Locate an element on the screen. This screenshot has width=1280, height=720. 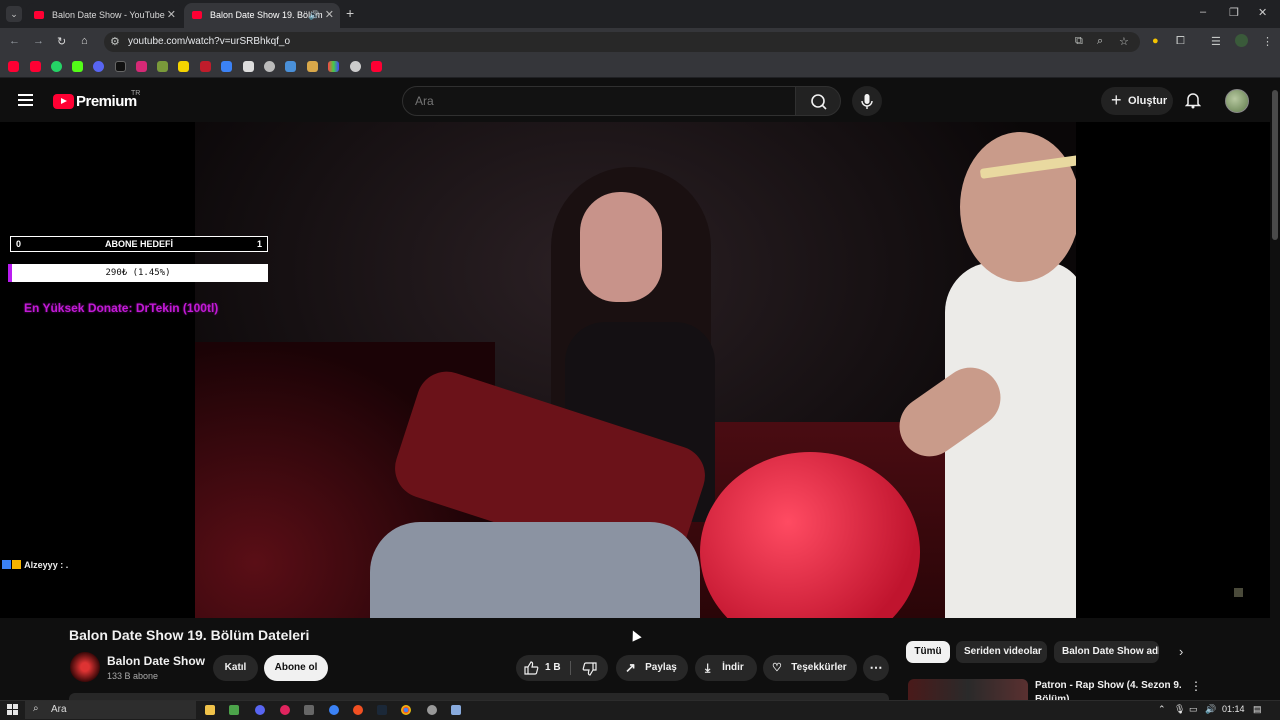
join-button: Katıl is located at coordinates (235, 668).